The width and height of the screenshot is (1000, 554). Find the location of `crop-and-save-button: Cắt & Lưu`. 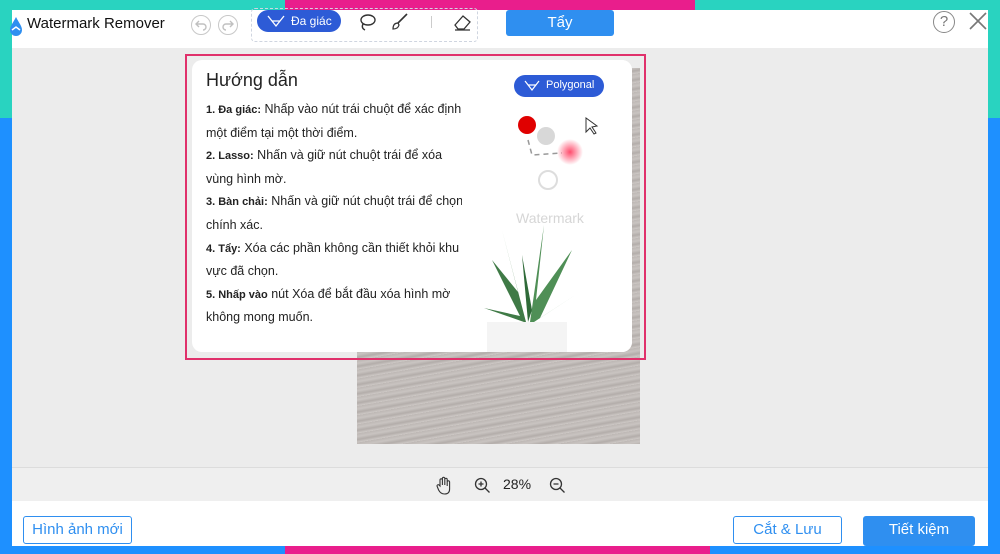

crop-and-save-button: Cắt & Lưu is located at coordinates (787, 530).